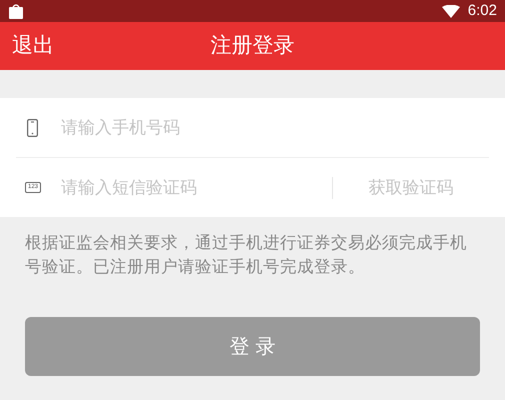 The width and height of the screenshot is (505, 400). Describe the element at coordinates (482, 10) in the screenshot. I see `status-time: 6:02` at that location.